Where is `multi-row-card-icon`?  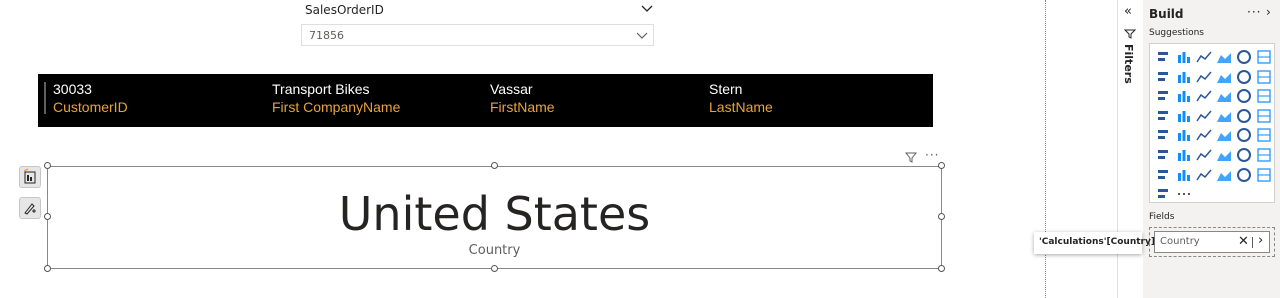 multi-row-card-icon is located at coordinates (1184, 135).